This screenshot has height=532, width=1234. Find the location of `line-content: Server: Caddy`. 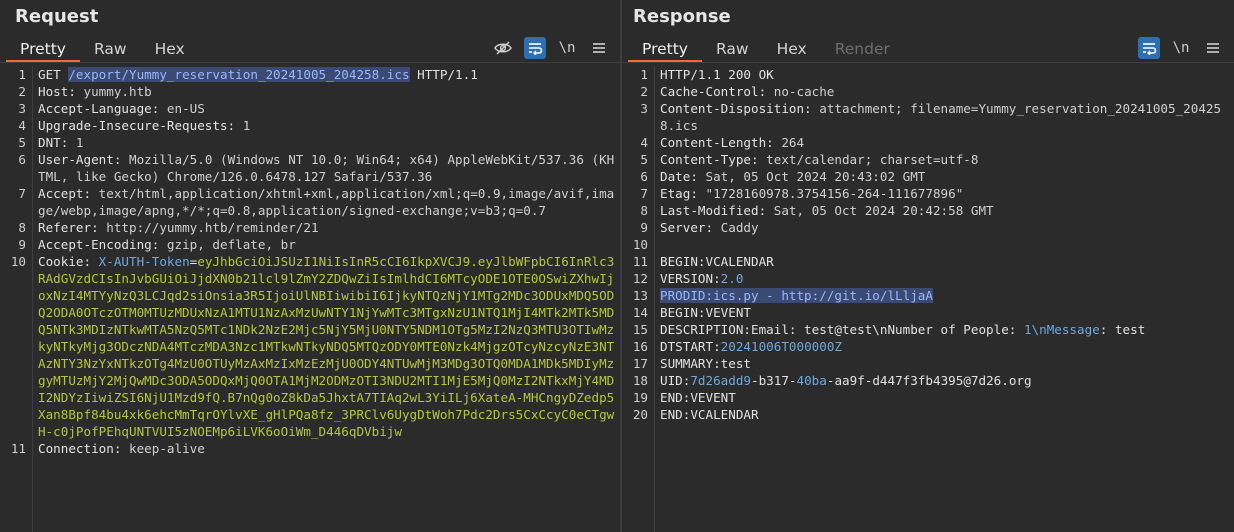

line-content: Server: Caddy is located at coordinates (944, 227).